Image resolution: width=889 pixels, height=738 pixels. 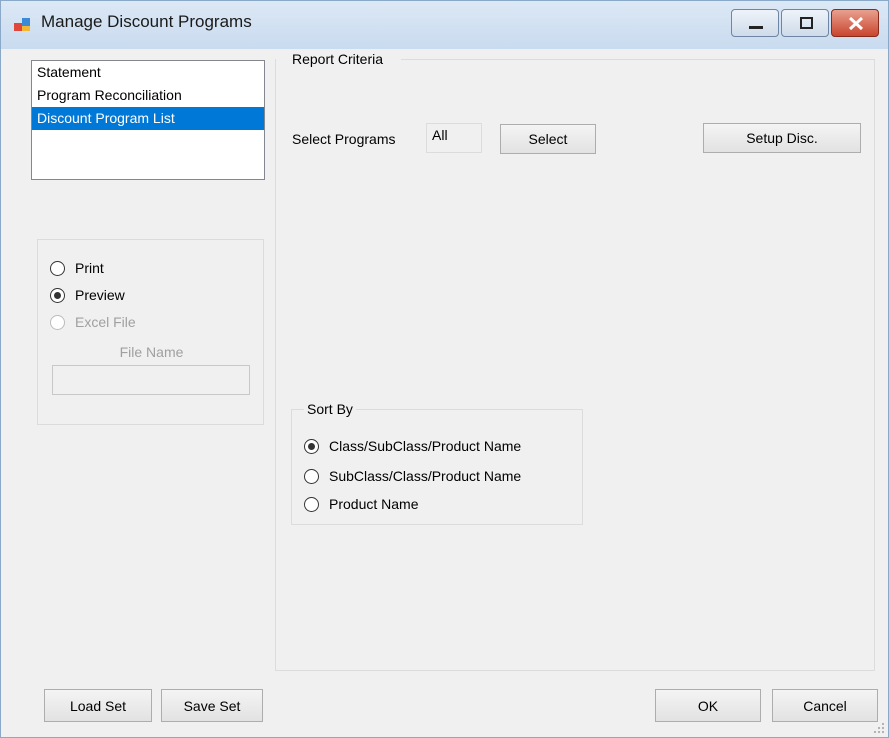 I want to click on preview-option: Preview, so click(x=87, y=295).